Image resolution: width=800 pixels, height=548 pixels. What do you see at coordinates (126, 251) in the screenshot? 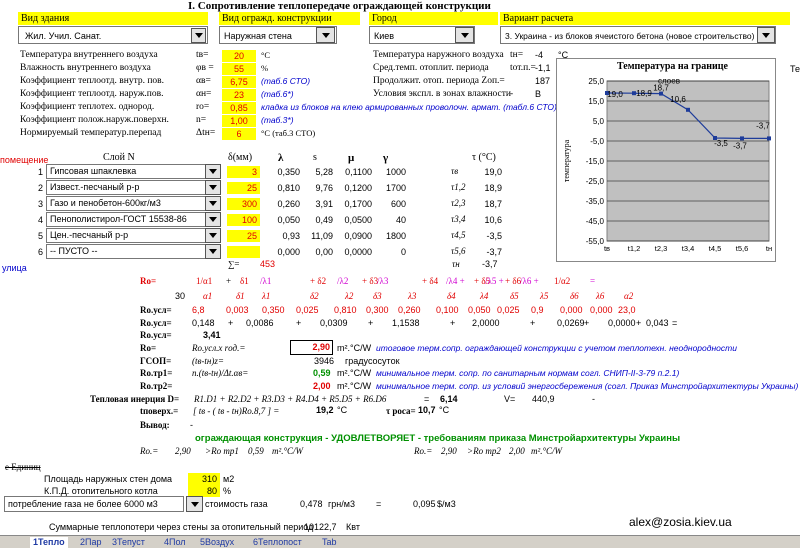
I see `layer-dropdown: -- ПУСТО --` at bounding box center [126, 251].